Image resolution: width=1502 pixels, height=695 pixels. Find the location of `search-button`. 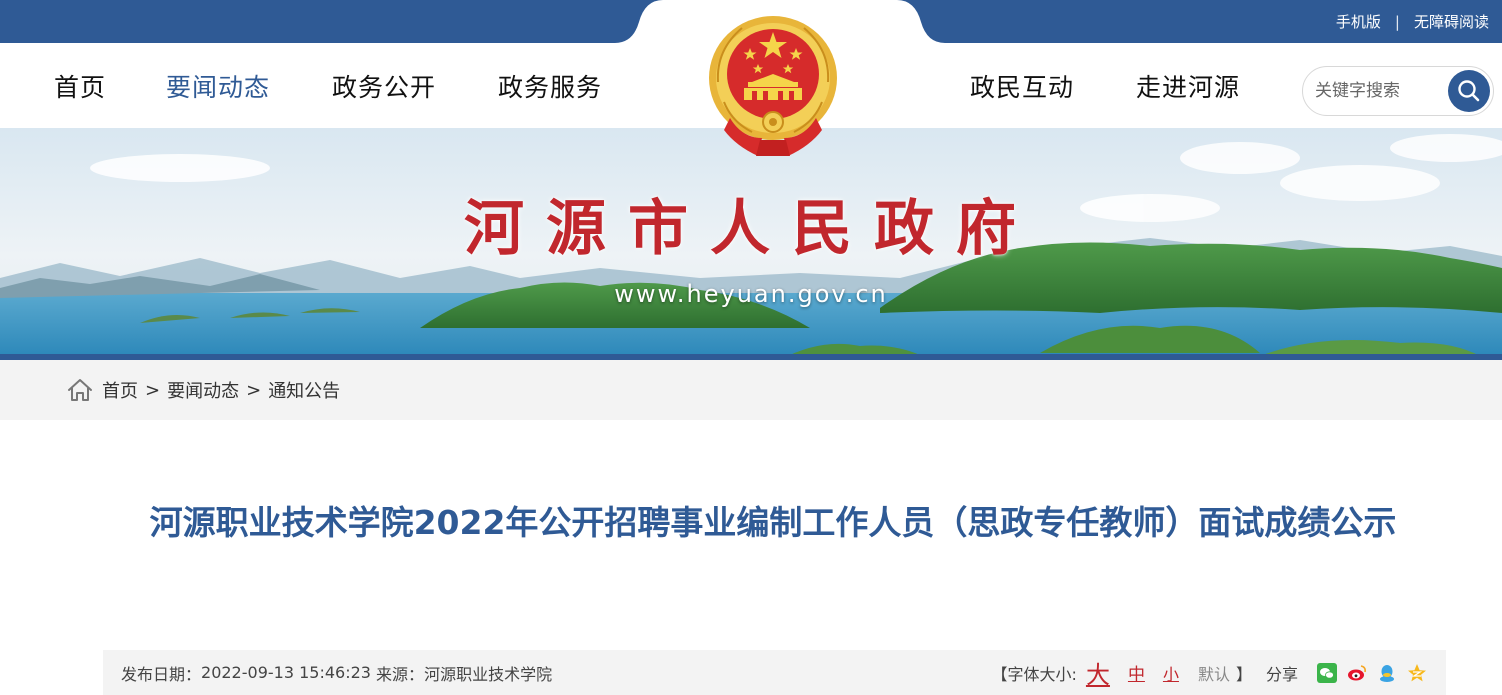

search-button is located at coordinates (1469, 91).